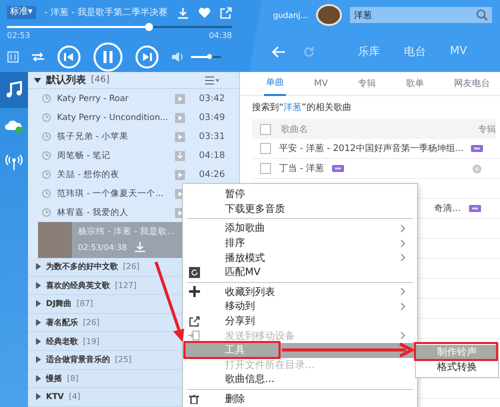 This screenshot has height=407, width=500. Describe the element at coordinates (474, 208) in the screenshot. I see `quality-badge-icon` at that location.